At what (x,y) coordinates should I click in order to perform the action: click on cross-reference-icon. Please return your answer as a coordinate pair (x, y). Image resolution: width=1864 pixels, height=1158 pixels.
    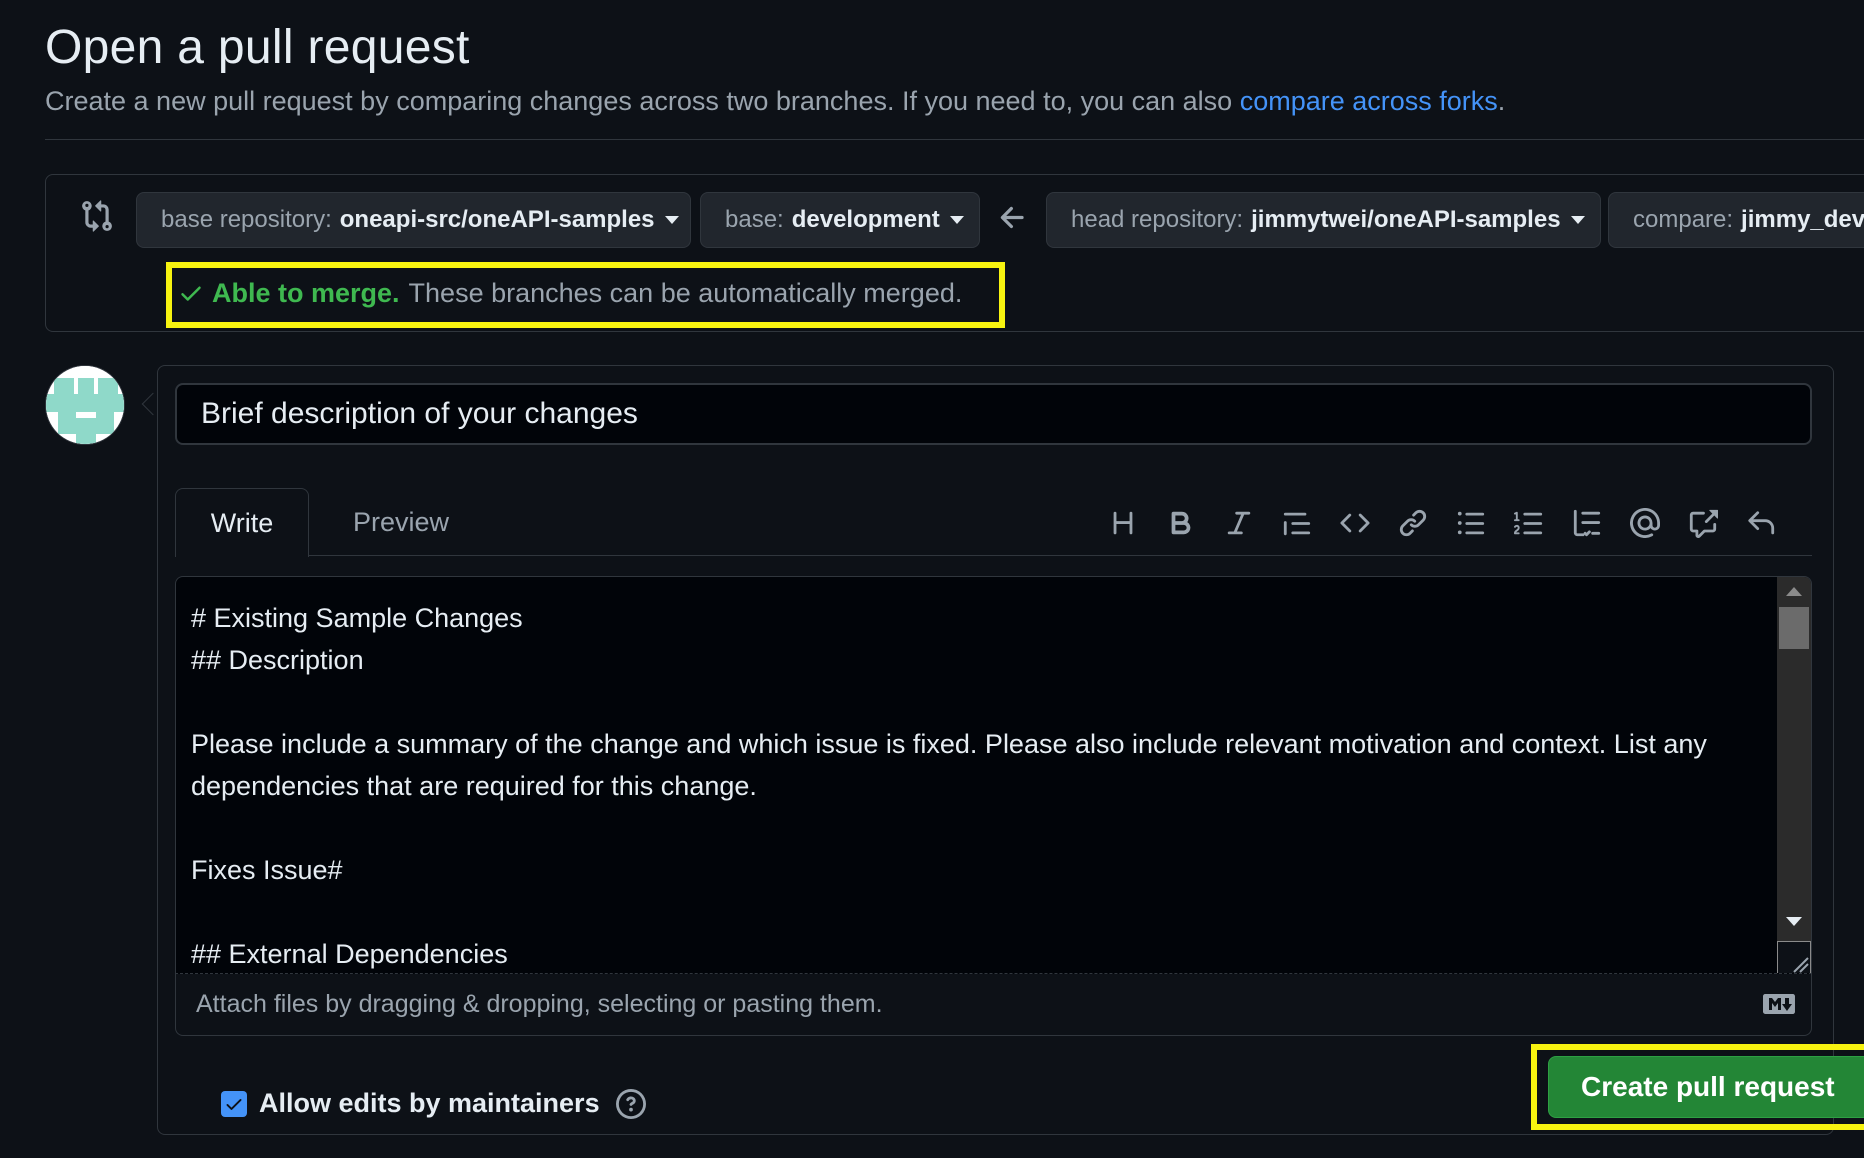
    Looking at the image, I should click on (1703, 523).